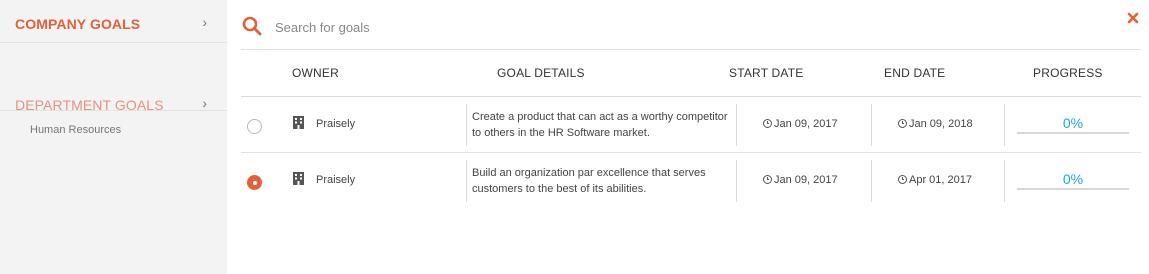  Describe the element at coordinates (541, 73) in the screenshot. I see `column-header-goal-details: GOAL DETAILS` at that location.